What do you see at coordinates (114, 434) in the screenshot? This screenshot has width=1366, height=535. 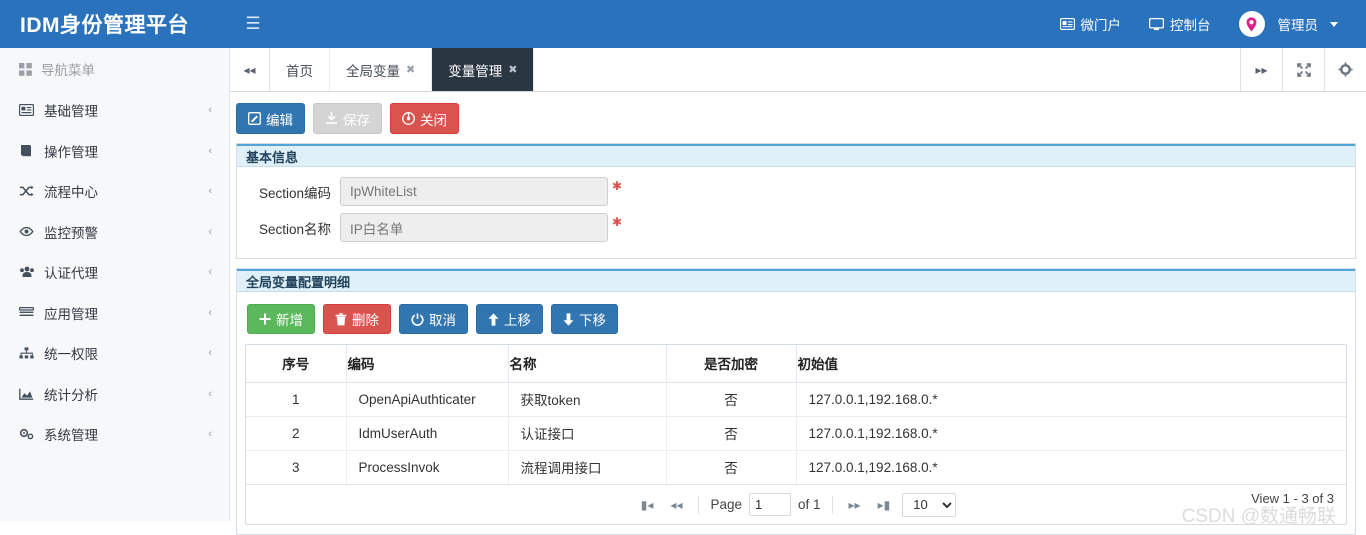 I see `sidebar-item-system-management: 系统管理 ‹` at bounding box center [114, 434].